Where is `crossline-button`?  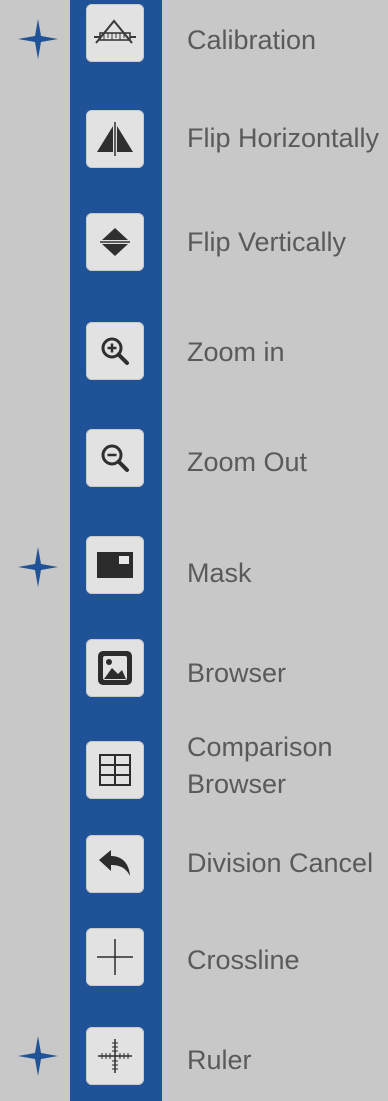
crossline-button is located at coordinates (115, 957).